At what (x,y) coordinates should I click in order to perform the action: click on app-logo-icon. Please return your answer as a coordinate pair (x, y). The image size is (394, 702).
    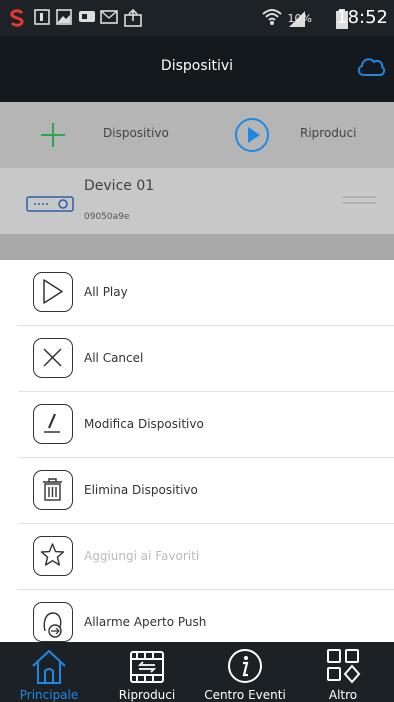
    Looking at the image, I should click on (17, 18).